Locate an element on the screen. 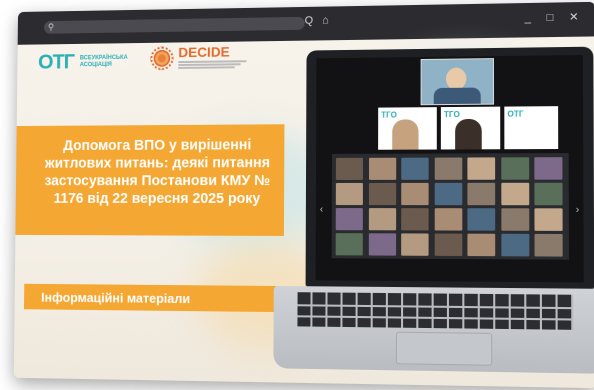 Image resolution: width=594 pixels, height=390 pixels. tile-logo-label: ОТГ is located at coordinates (515, 113).